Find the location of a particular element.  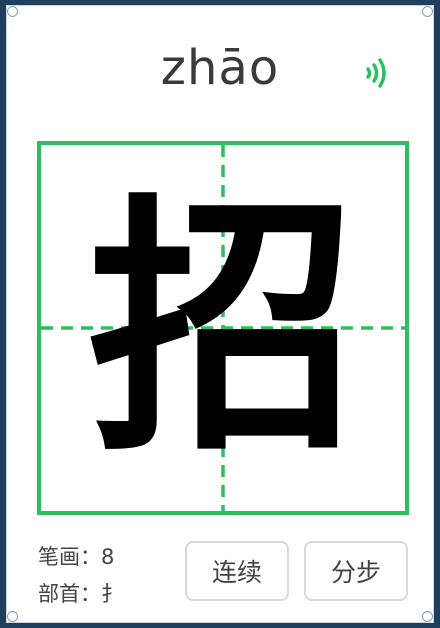

radical: 部首：扌 is located at coordinates (80, 594).